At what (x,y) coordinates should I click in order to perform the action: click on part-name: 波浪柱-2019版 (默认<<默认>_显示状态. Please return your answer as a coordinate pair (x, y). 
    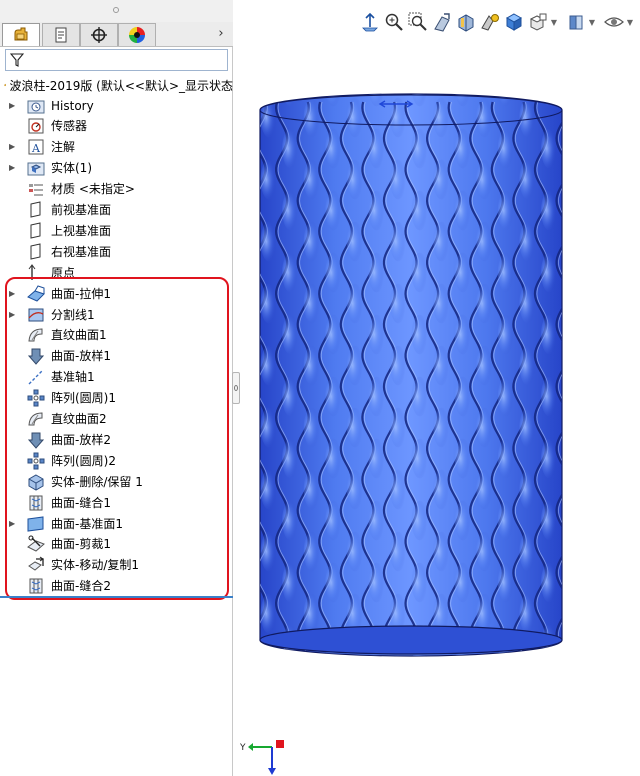
    Looking at the image, I should click on (121, 85).